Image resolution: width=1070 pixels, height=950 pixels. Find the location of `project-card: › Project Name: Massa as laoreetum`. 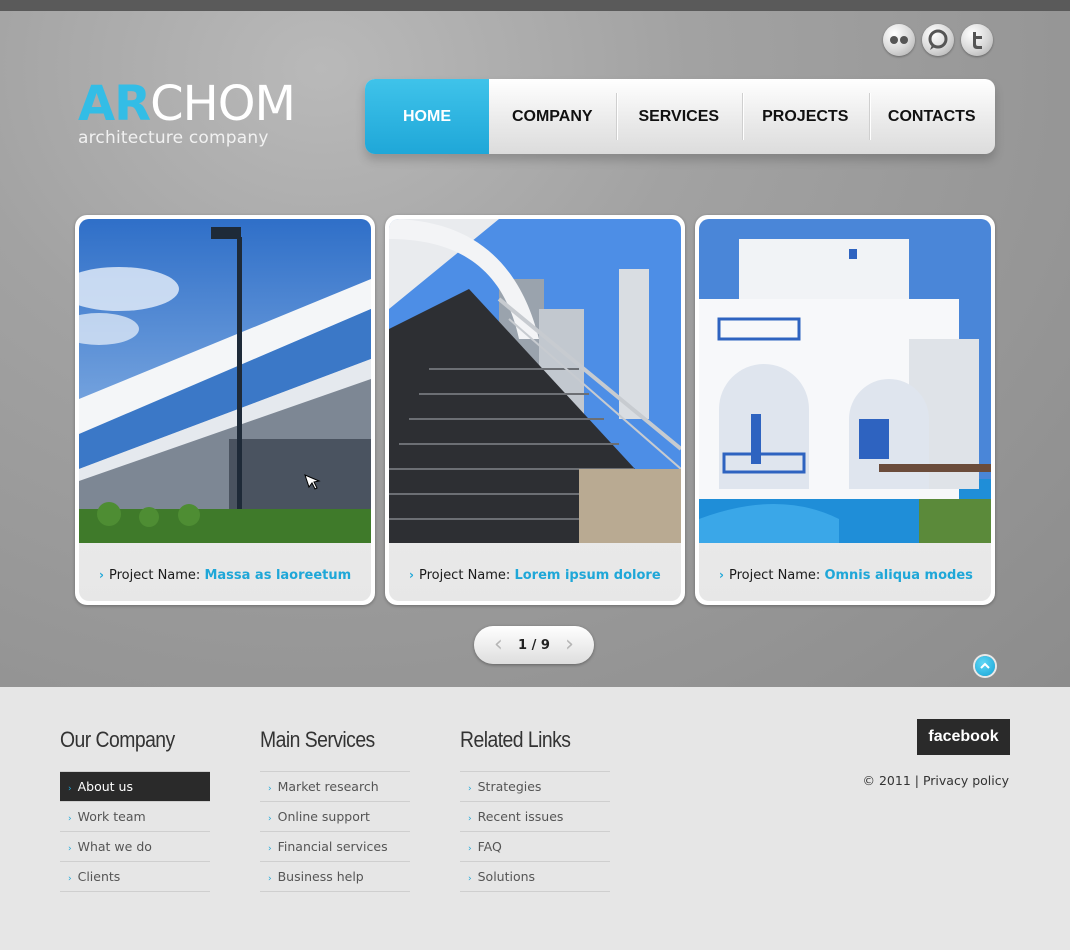

project-card: › Project Name: Massa as laoreetum is located at coordinates (225, 410).